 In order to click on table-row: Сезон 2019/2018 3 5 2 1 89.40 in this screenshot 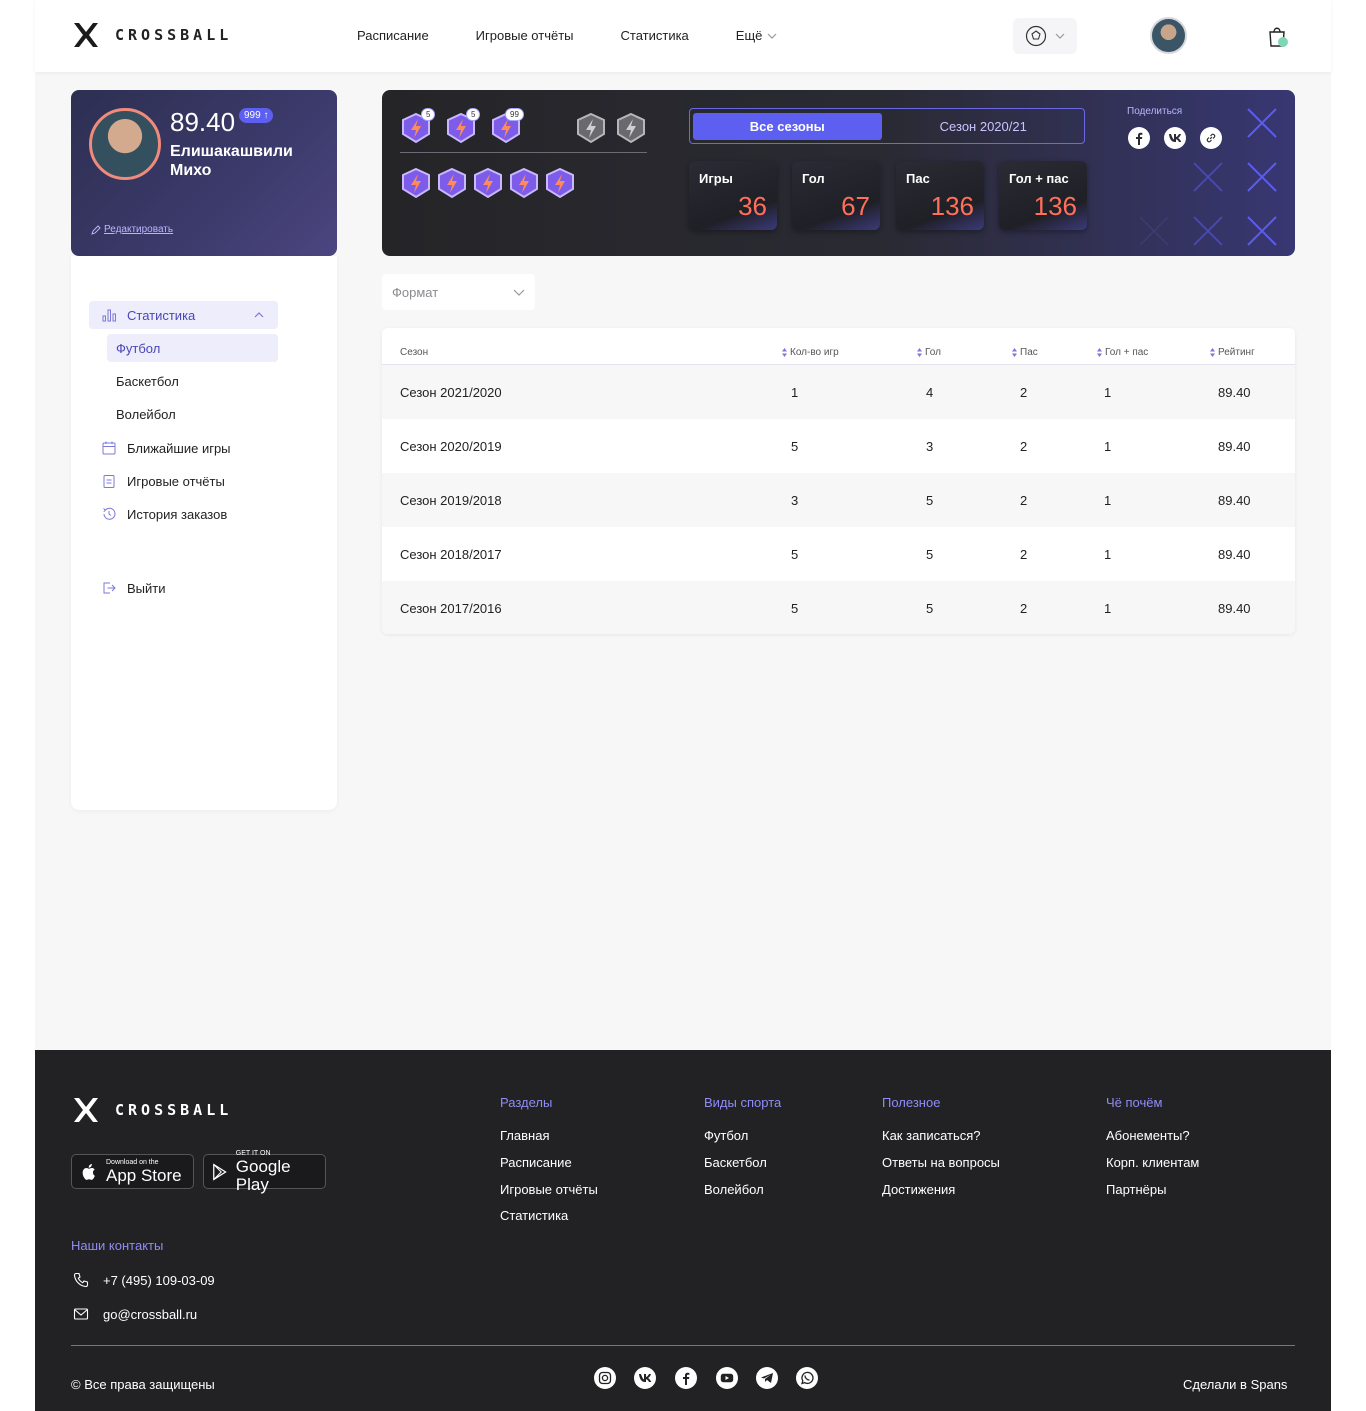, I will do `click(838, 500)`.